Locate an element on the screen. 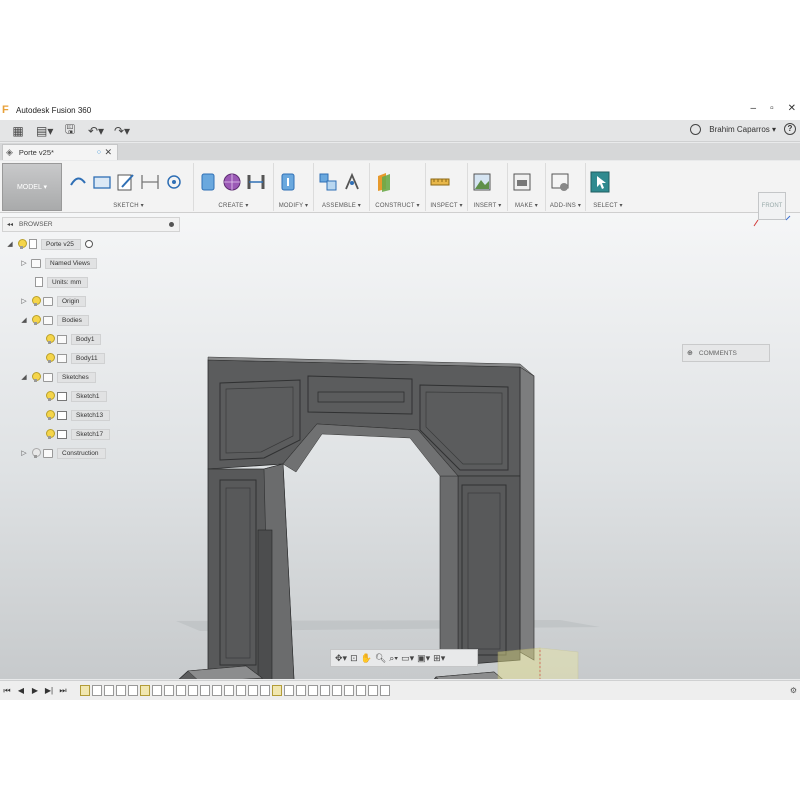 The width and height of the screenshot is (800, 800). revolve-icon is located at coordinates (256, 182).